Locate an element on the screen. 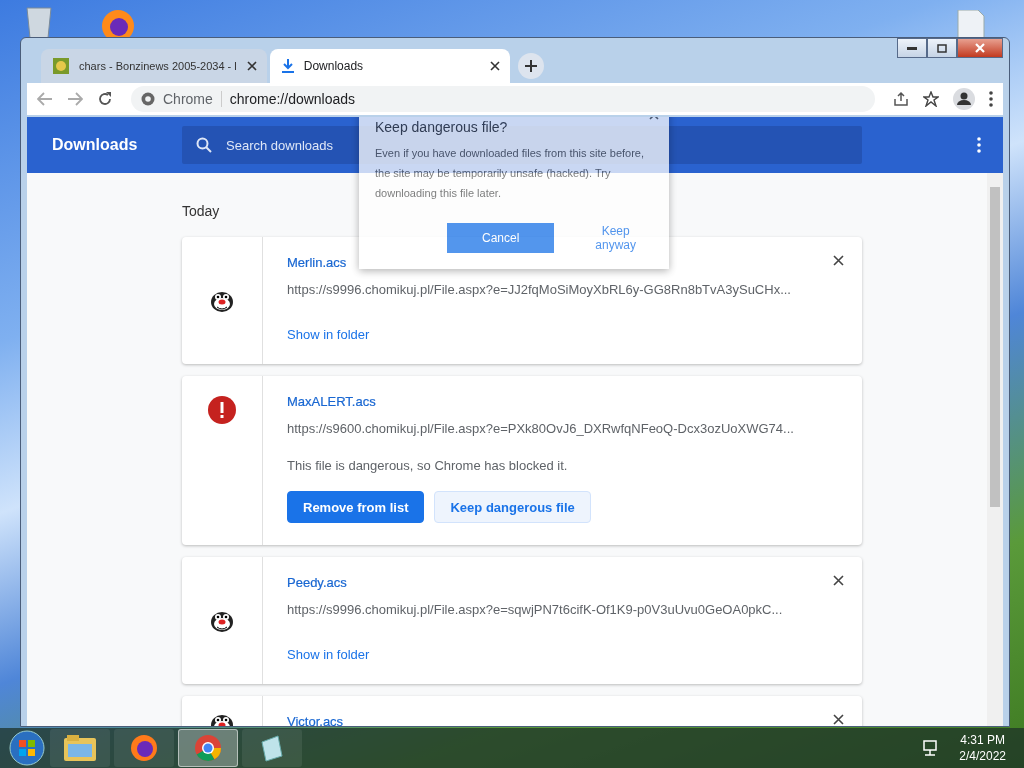  new-tab-button is located at coordinates (530, 66).